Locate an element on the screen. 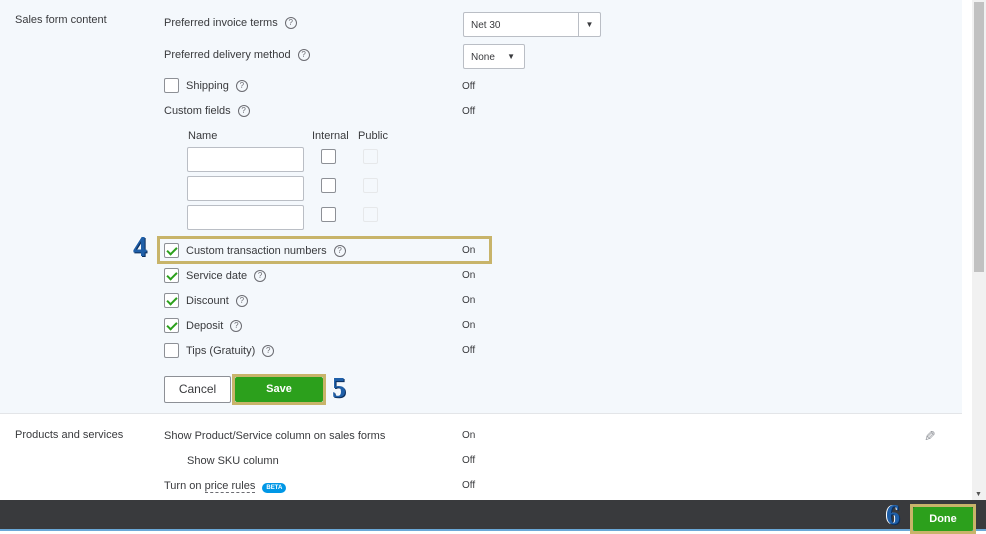 This screenshot has height=534, width=986. option-label: Deposit? is located at coordinates (214, 326).